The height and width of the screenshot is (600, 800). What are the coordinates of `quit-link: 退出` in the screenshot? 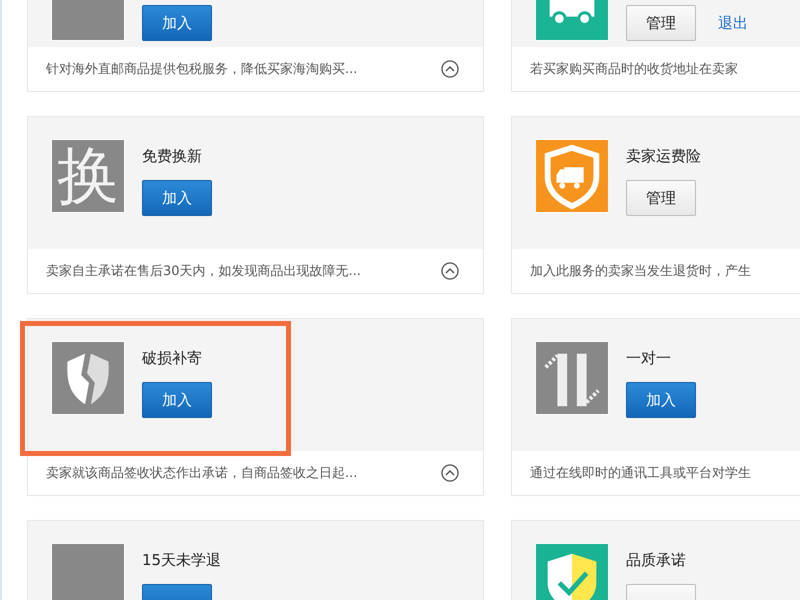 It's located at (733, 23).